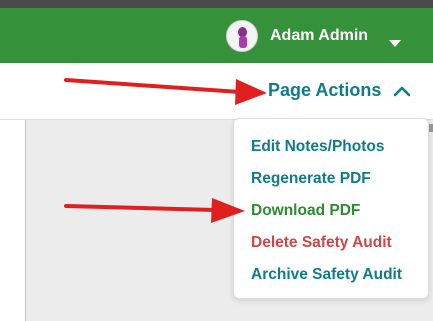 This screenshot has height=321, width=433. I want to click on menu-item-archive-safety-audit: Archive Safety Audit, so click(326, 275).